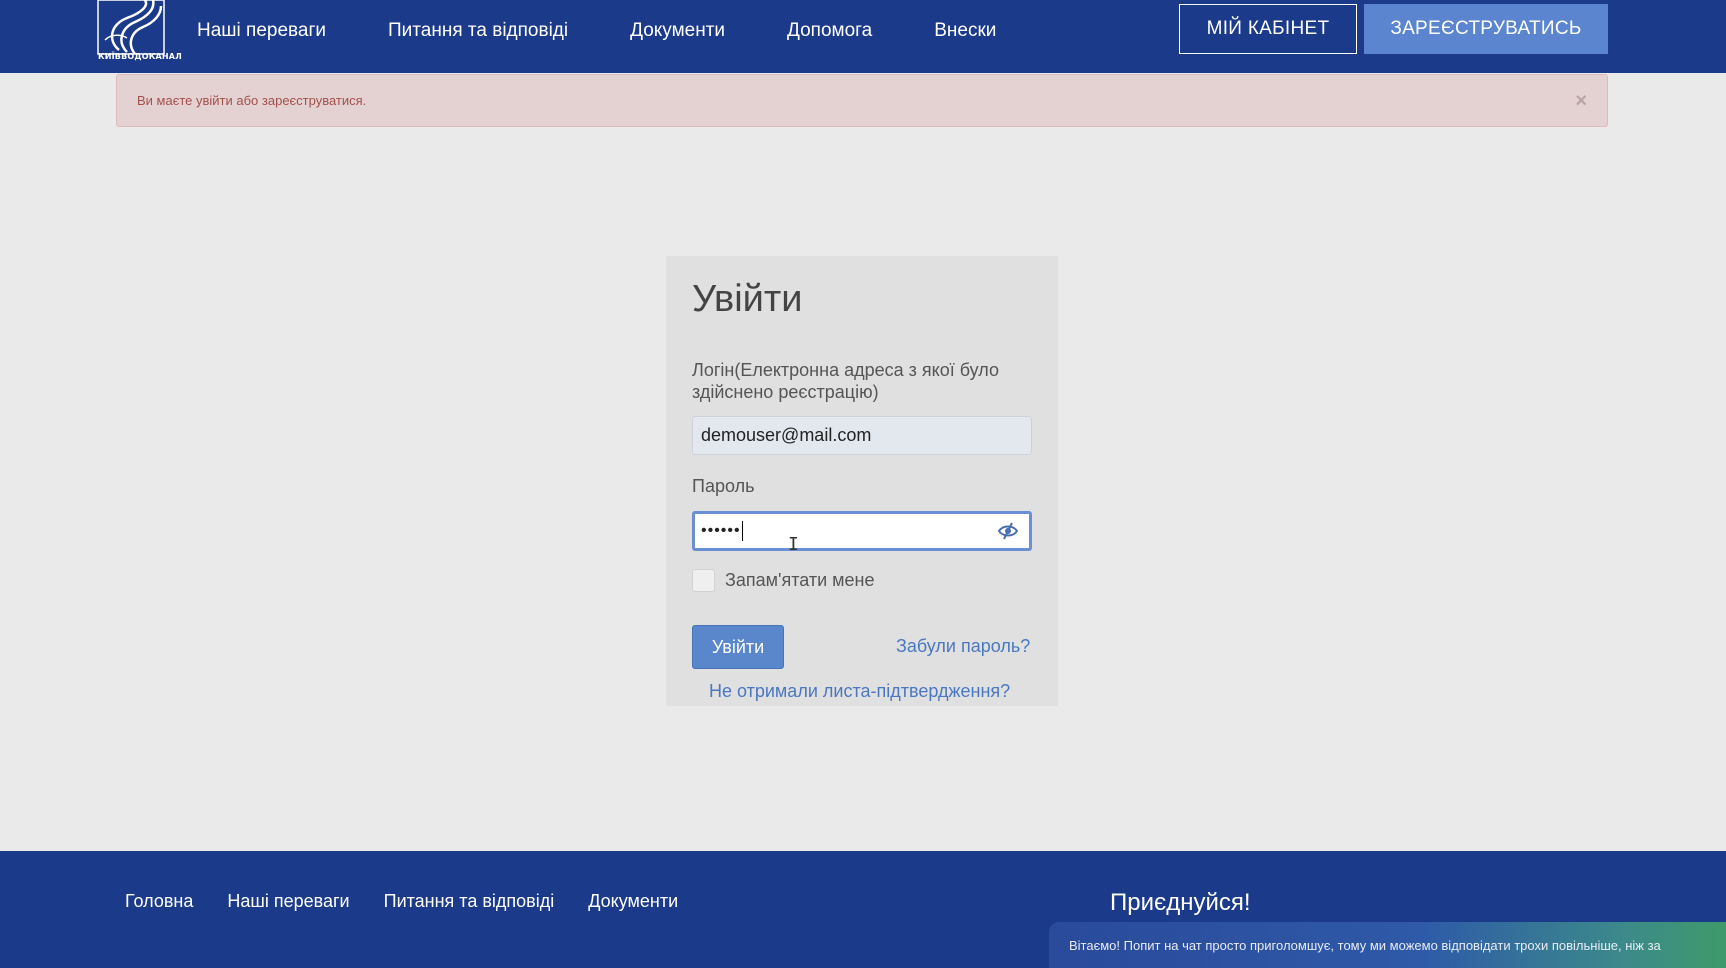  I want to click on remember-me: Запам'ятати мене, so click(783, 580).